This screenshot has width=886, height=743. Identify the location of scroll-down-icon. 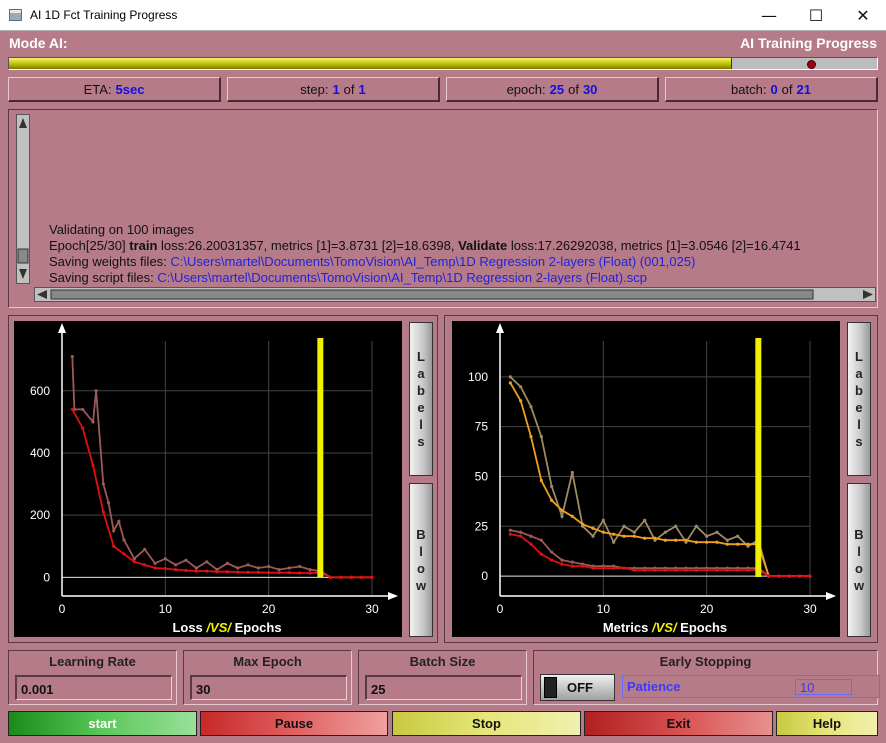
(23, 274).